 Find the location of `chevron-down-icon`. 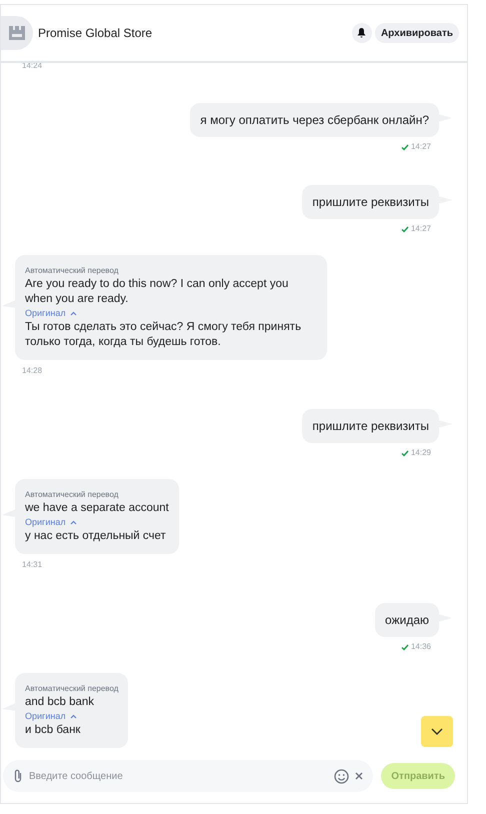

chevron-down-icon is located at coordinates (437, 731).